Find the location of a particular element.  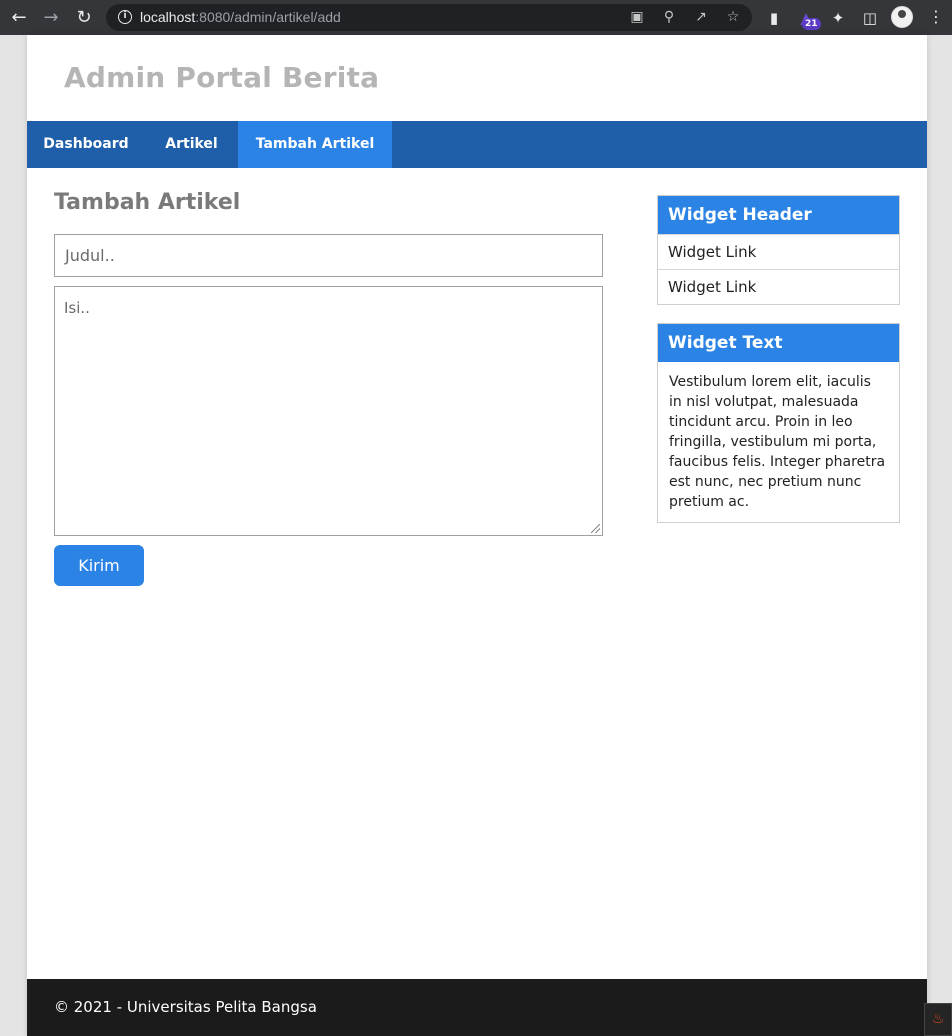

page-title: Tambah Artikel is located at coordinates (147, 202).